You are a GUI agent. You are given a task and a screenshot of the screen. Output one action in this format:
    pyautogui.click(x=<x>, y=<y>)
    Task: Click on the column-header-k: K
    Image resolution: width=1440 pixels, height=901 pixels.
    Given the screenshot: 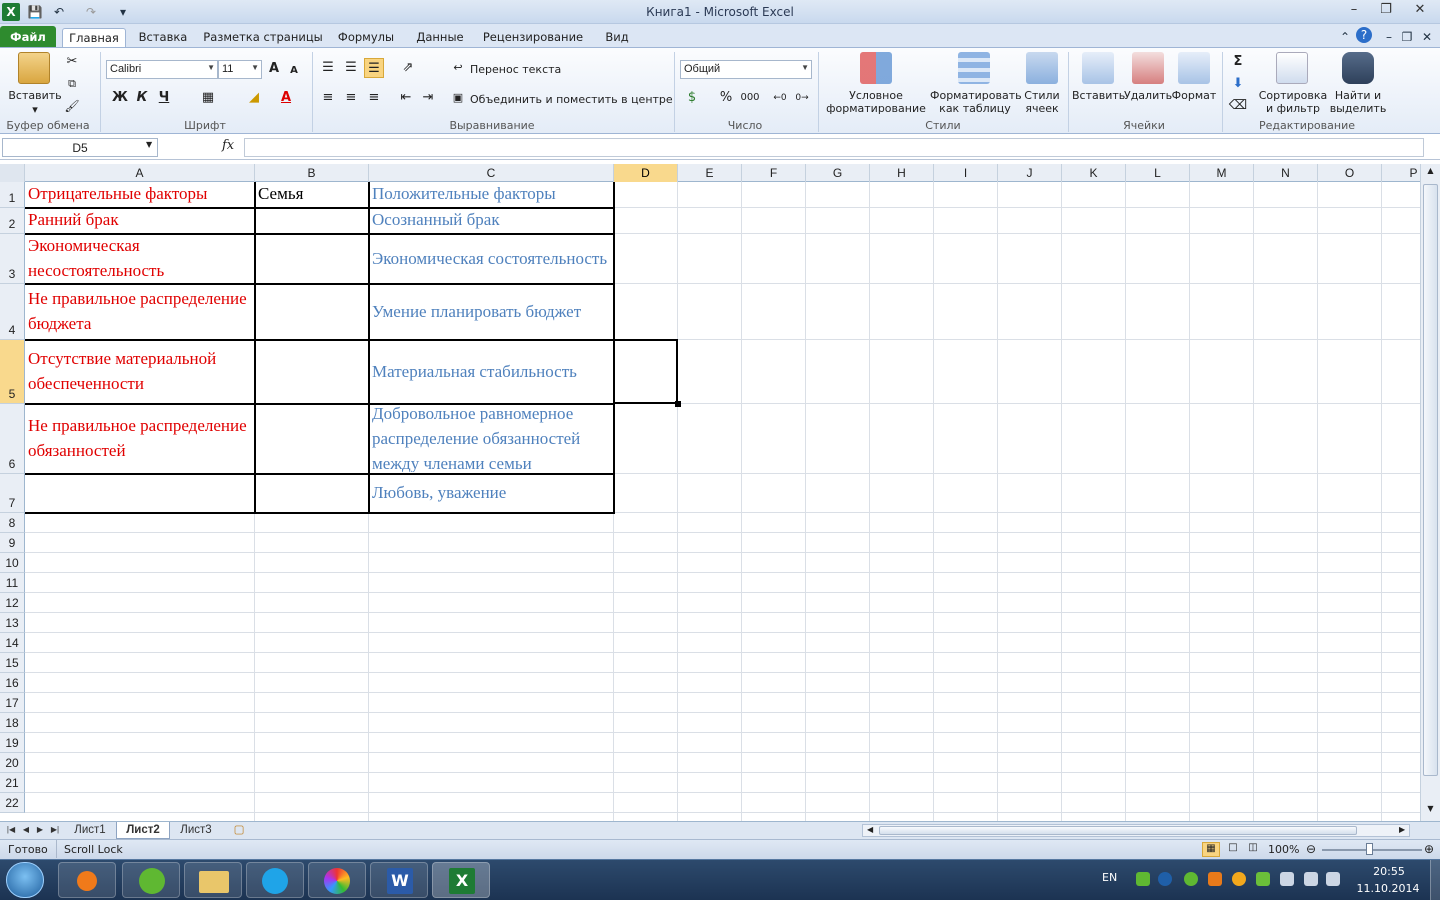 What is the action you would take?
    pyautogui.click(x=1094, y=173)
    